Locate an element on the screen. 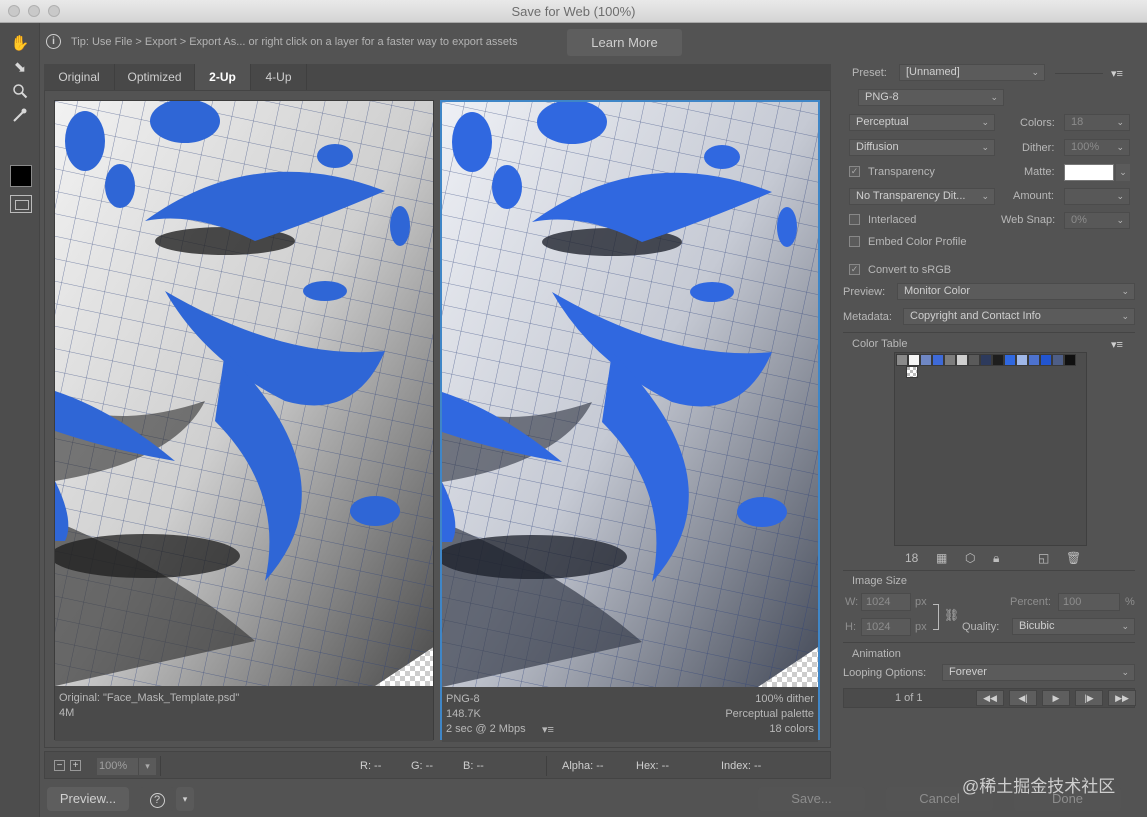  convert-srgb-checkbox: ✓ is located at coordinates (854, 269).